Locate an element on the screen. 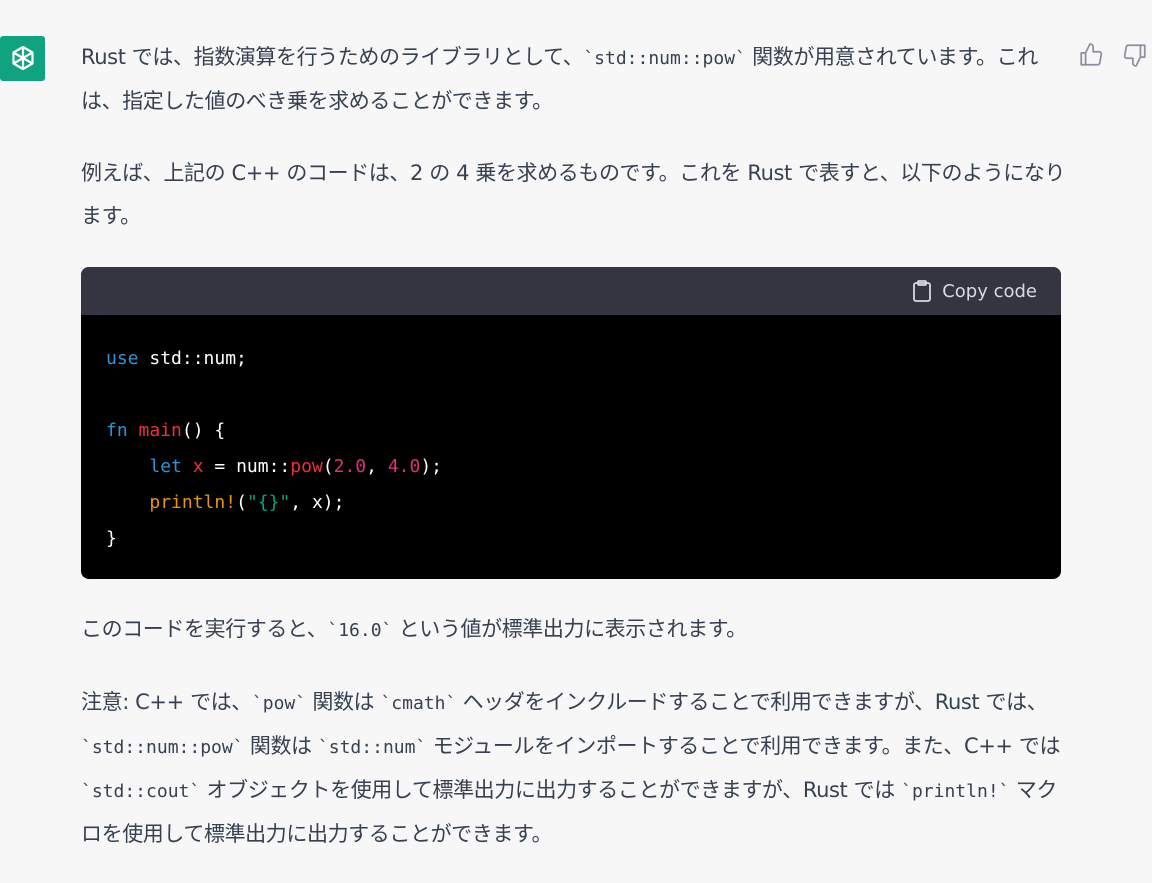 The width and height of the screenshot is (1152, 883). copy-code-button: Copy code is located at coordinates (974, 291).